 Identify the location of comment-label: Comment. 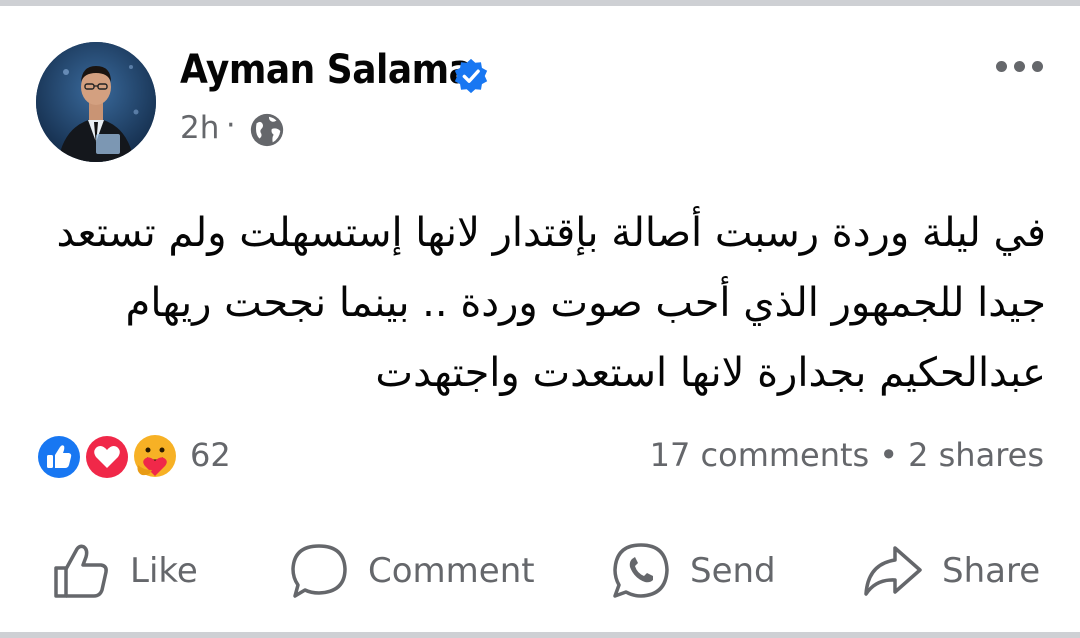
(451, 571).